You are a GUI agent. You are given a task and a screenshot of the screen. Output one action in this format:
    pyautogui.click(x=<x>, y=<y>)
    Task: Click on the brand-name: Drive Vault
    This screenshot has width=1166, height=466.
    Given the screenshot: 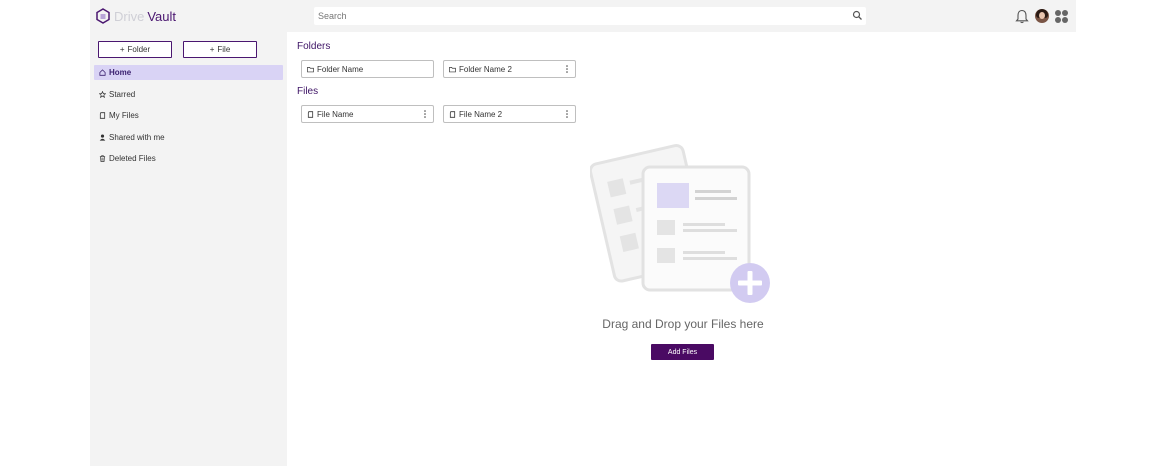 What is the action you would take?
    pyautogui.click(x=145, y=16)
    